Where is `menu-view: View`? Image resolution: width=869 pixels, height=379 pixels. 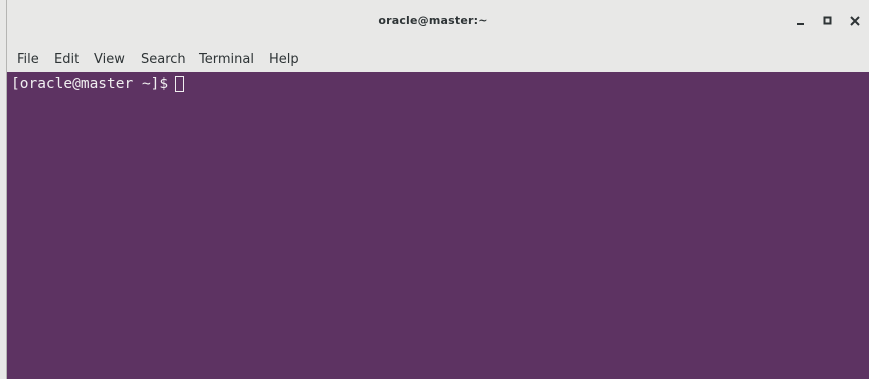 menu-view: View is located at coordinates (109, 59).